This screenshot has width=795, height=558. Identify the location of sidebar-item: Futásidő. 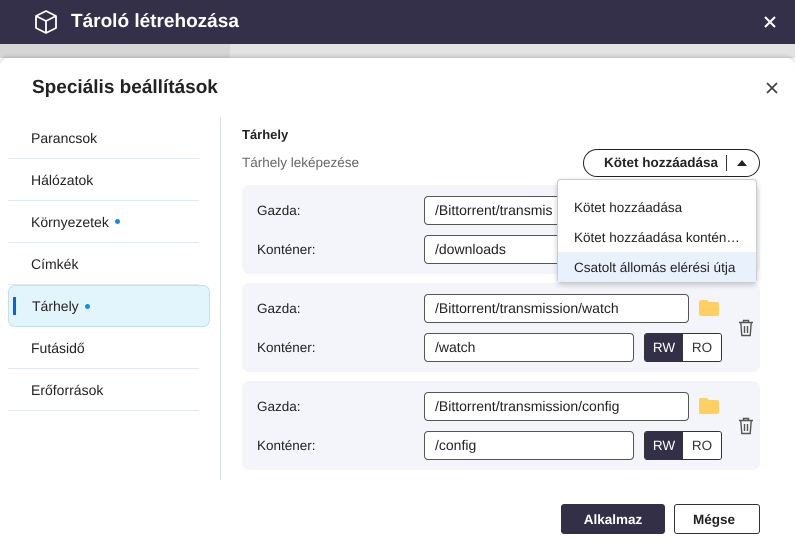
(103, 348).